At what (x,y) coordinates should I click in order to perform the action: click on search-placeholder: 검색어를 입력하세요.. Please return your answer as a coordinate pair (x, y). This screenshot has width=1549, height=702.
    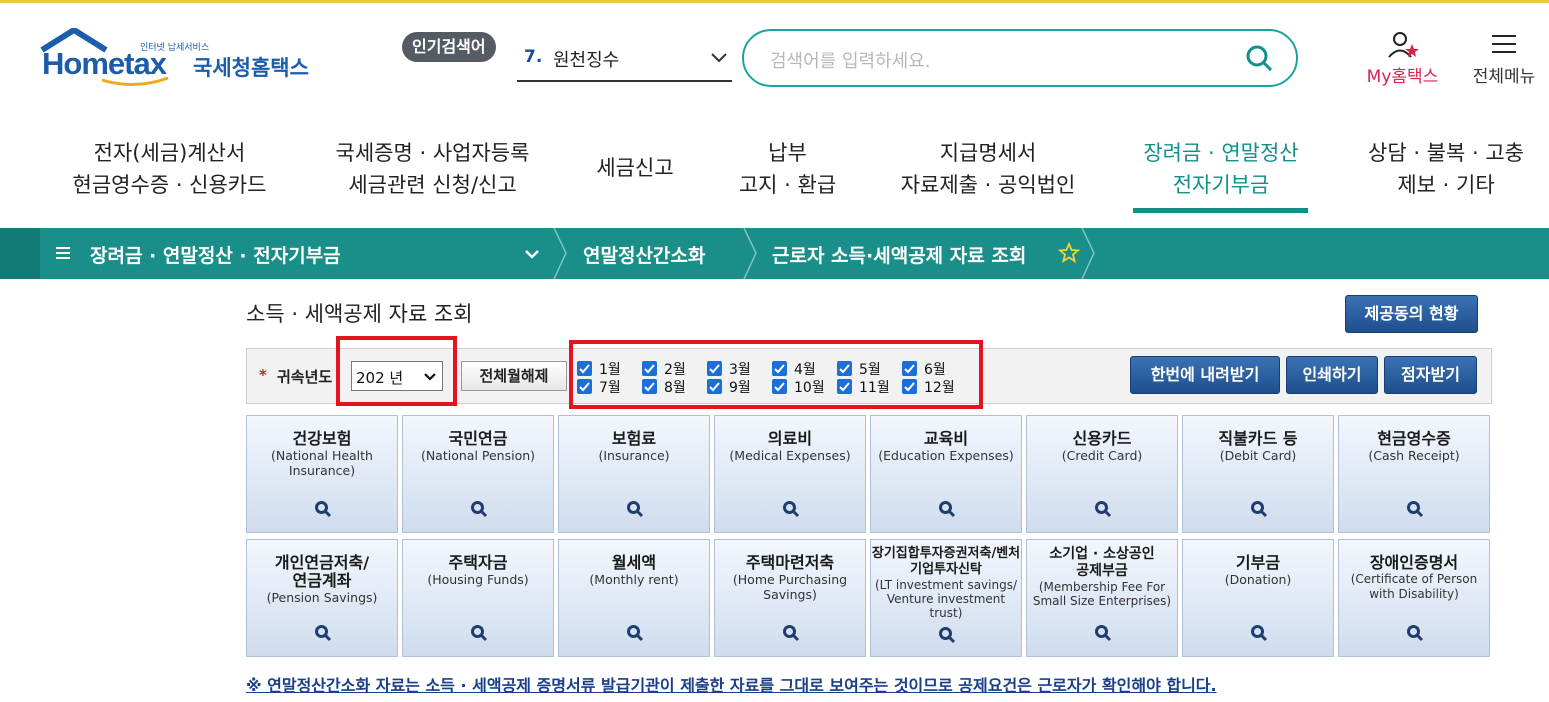
    Looking at the image, I should click on (850, 61).